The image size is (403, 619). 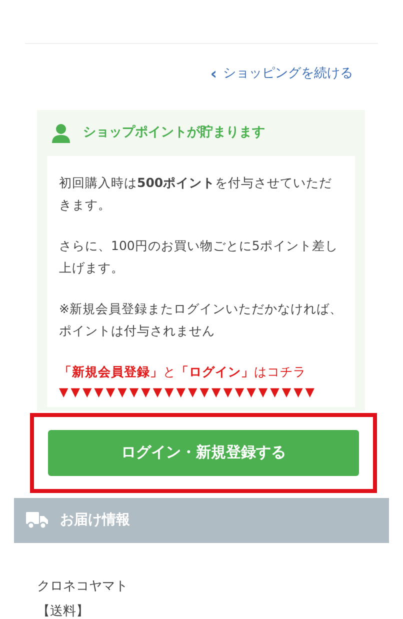 What do you see at coordinates (199, 256) in the screenshot?
I see `info-paragraph: さらに、100円のお買い物ごとに5ポイント差し上げます。` at bounding box center [199, 256].